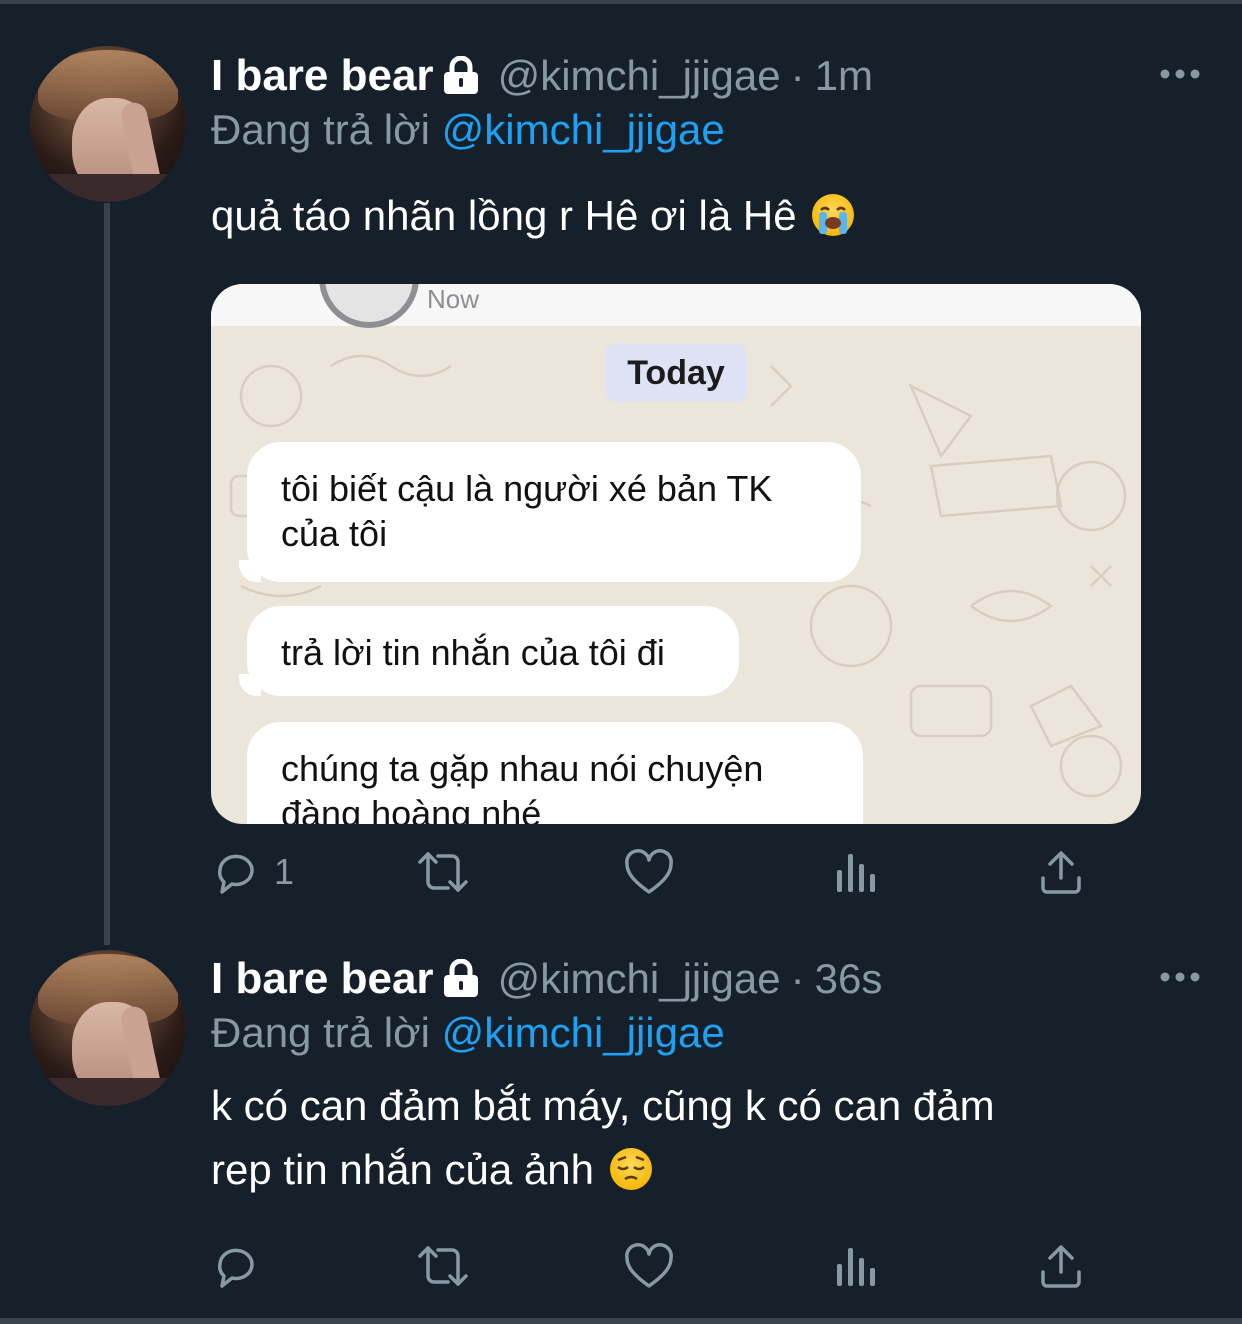  What do you see at coordinates (527, 511) in the screenshot?
I see `message-text: tôi biết cậu là người xé bản TK của tôi` at bounding box center [527, 511].